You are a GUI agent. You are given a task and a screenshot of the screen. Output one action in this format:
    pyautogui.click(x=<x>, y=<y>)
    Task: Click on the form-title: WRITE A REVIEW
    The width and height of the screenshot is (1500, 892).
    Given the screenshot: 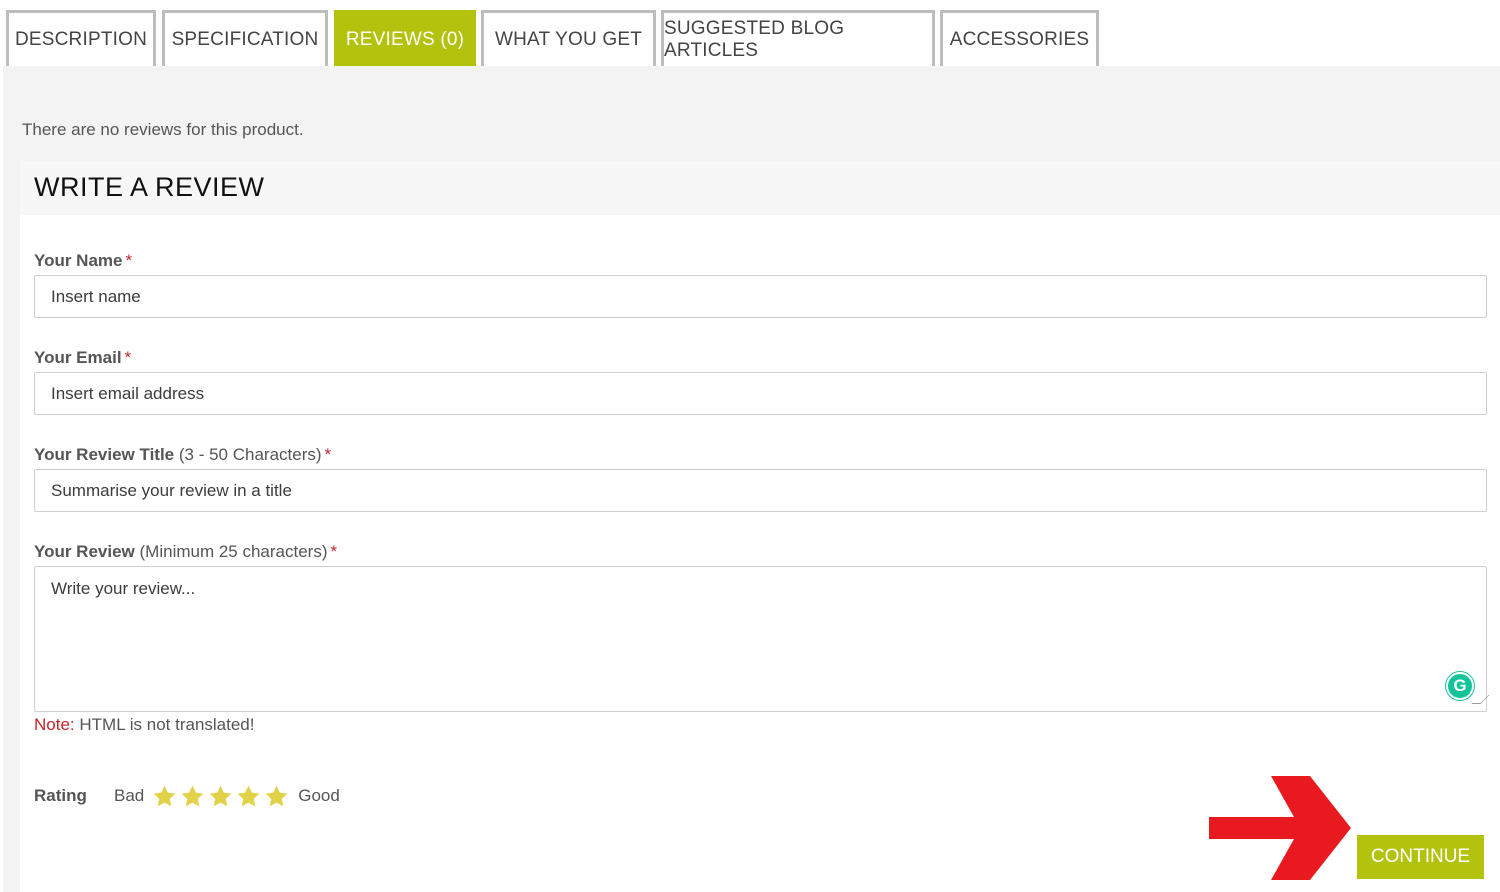 What is the action you would take?
    pyautogui.click(x=149, y=187)
    